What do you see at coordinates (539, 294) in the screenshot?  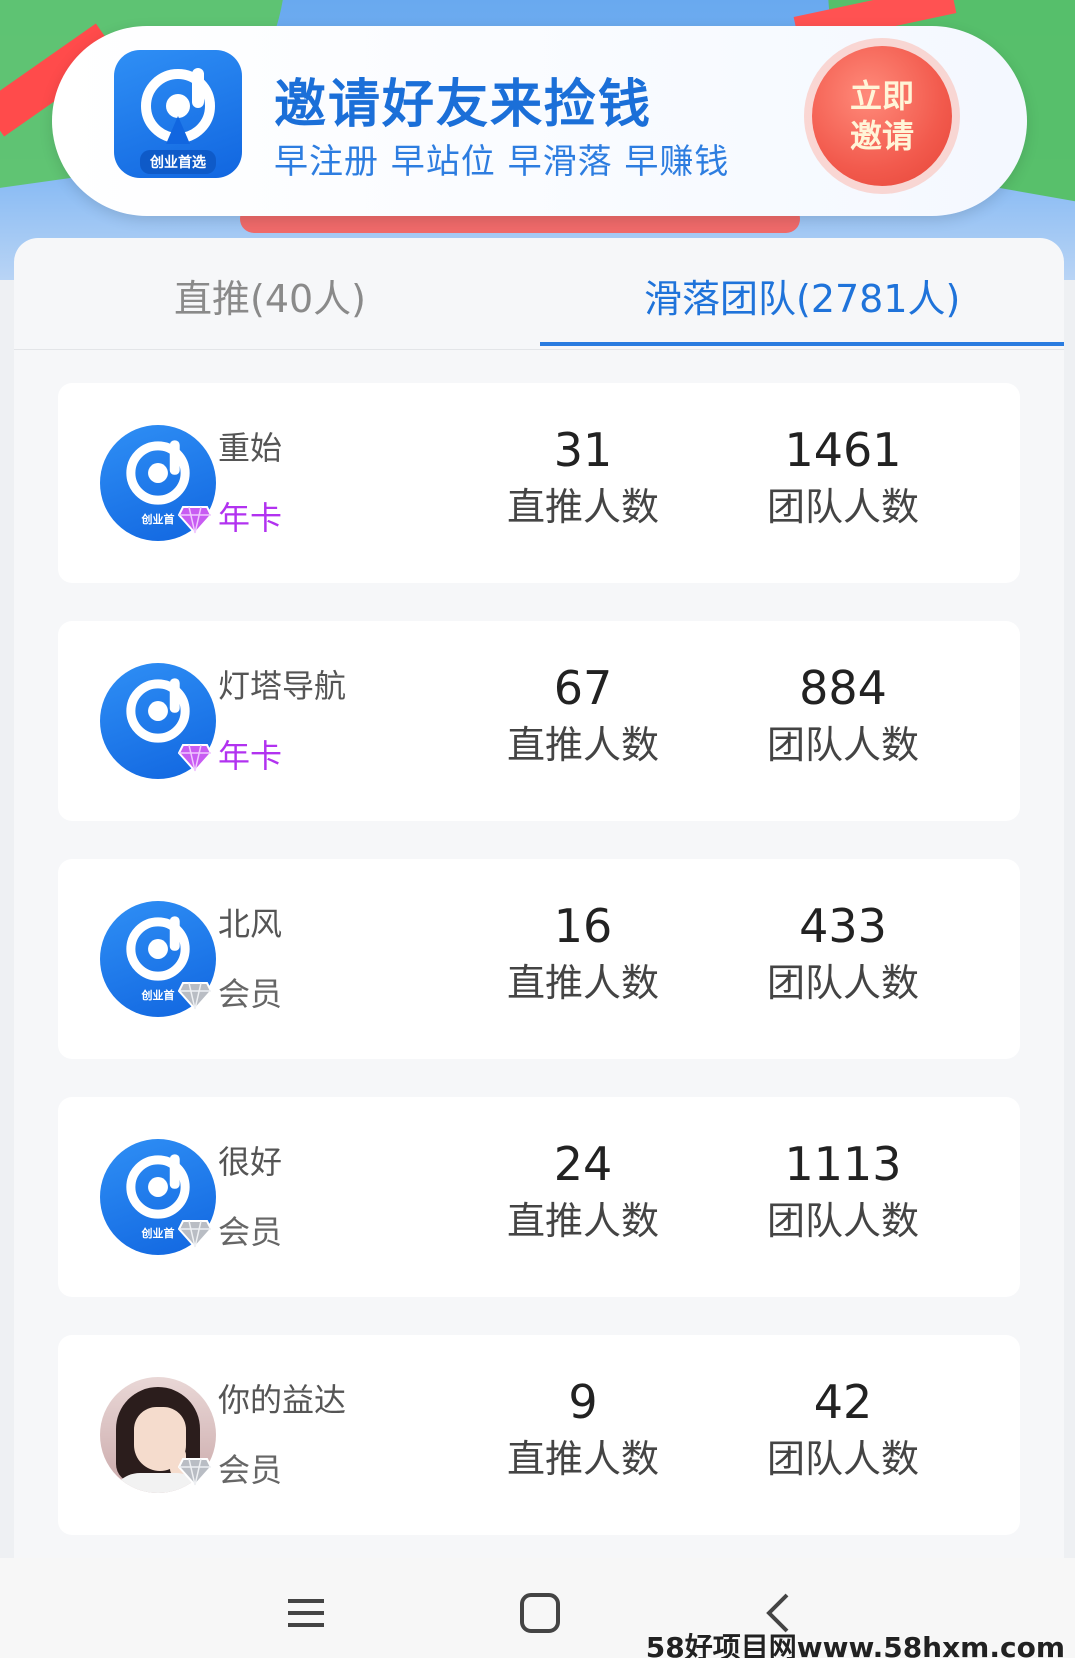 I see `tab-bar: 直推(40人) 滑落团队(2781人)` at bounding box center [539, 294].